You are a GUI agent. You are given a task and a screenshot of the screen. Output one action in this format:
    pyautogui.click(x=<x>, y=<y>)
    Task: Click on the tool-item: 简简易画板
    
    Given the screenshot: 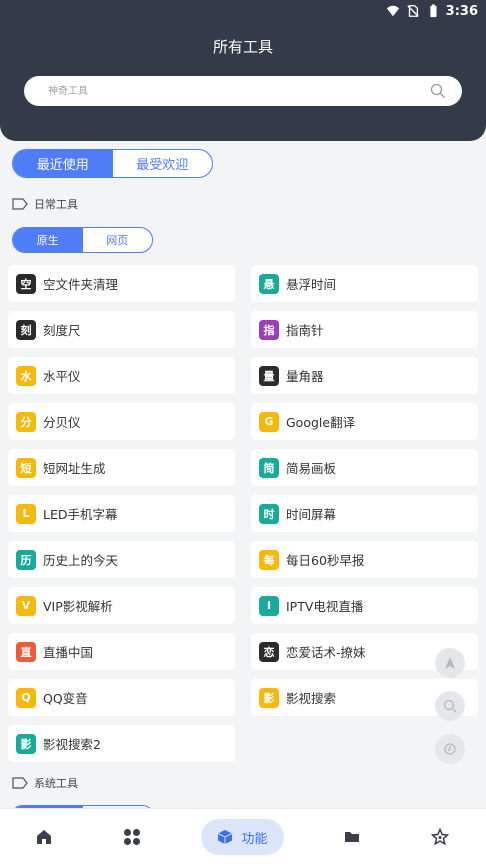 What is the action you would take?
    pyautogui.click(x=364, y=467)
    